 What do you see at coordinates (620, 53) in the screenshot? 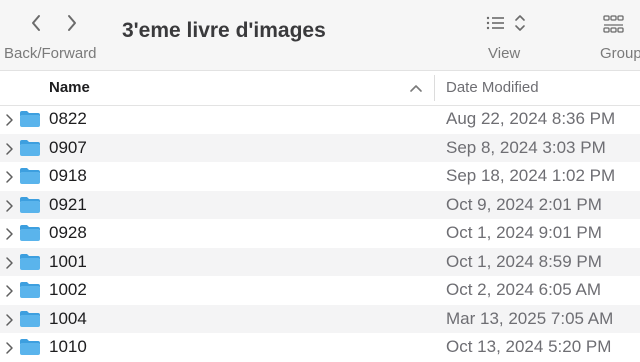
I see `group-label: Group` at bounding box center [620, 53].